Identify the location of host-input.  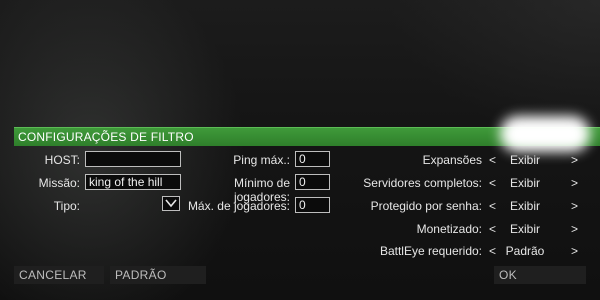
(133, 159).